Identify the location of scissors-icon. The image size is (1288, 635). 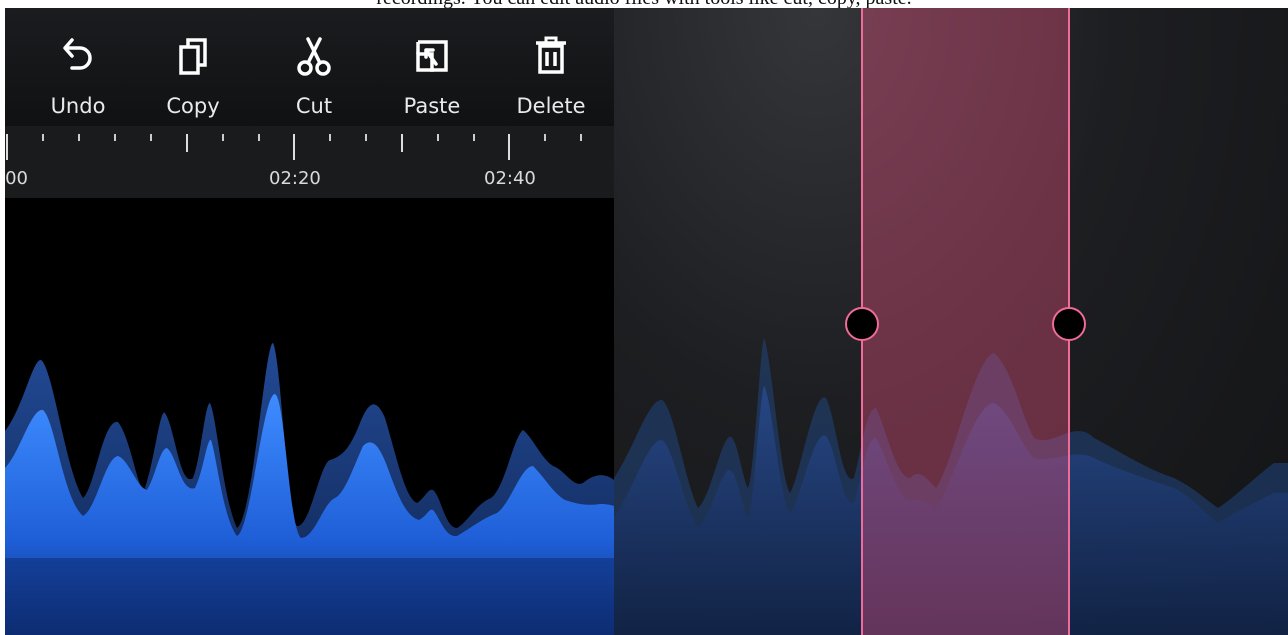
(314, 56).